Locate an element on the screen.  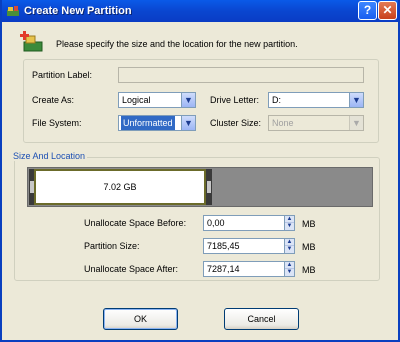
partition-block: 7.02 GB is located at coordinates (120, 187).